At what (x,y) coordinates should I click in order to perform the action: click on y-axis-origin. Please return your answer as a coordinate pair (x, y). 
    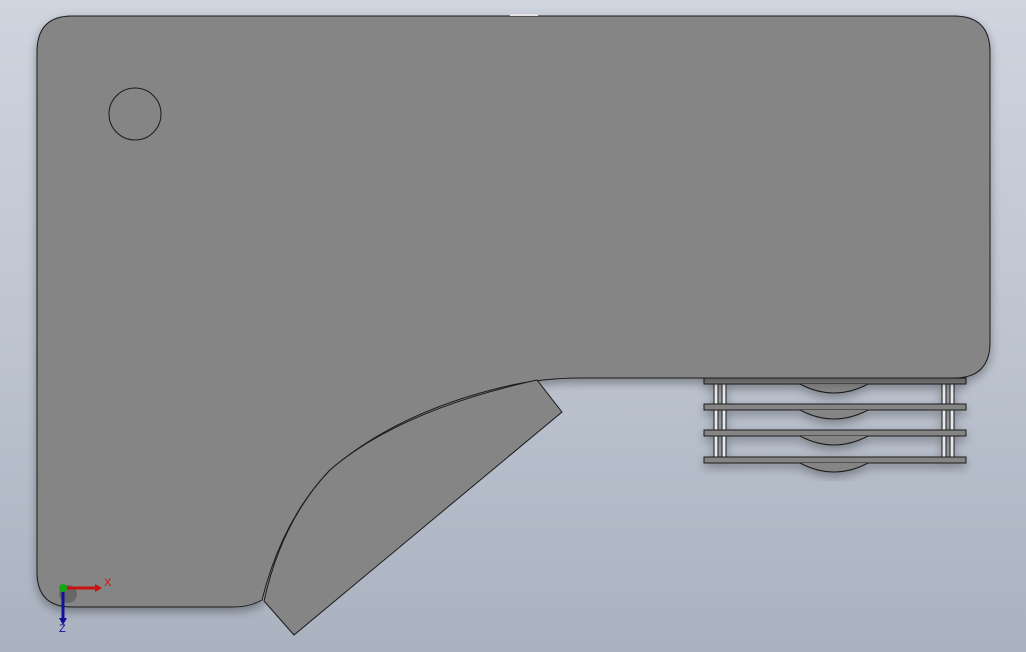
    Looking at the image, I should click on (63, 588).